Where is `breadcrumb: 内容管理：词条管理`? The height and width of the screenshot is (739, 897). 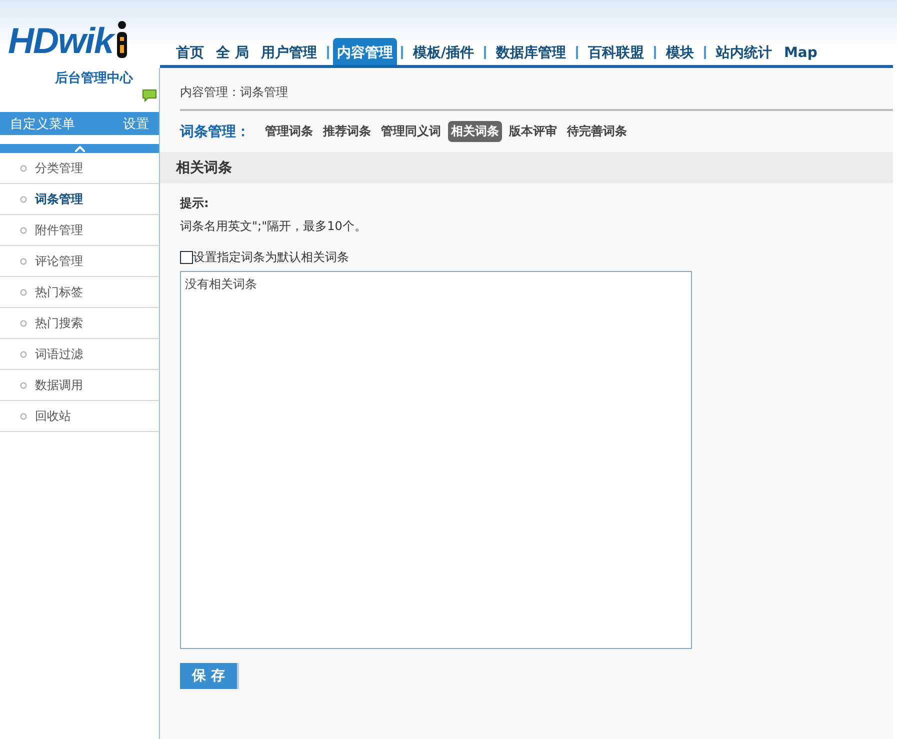
breadcrumb: 内容管理：词条管理 is located at coordinates (536, 89).